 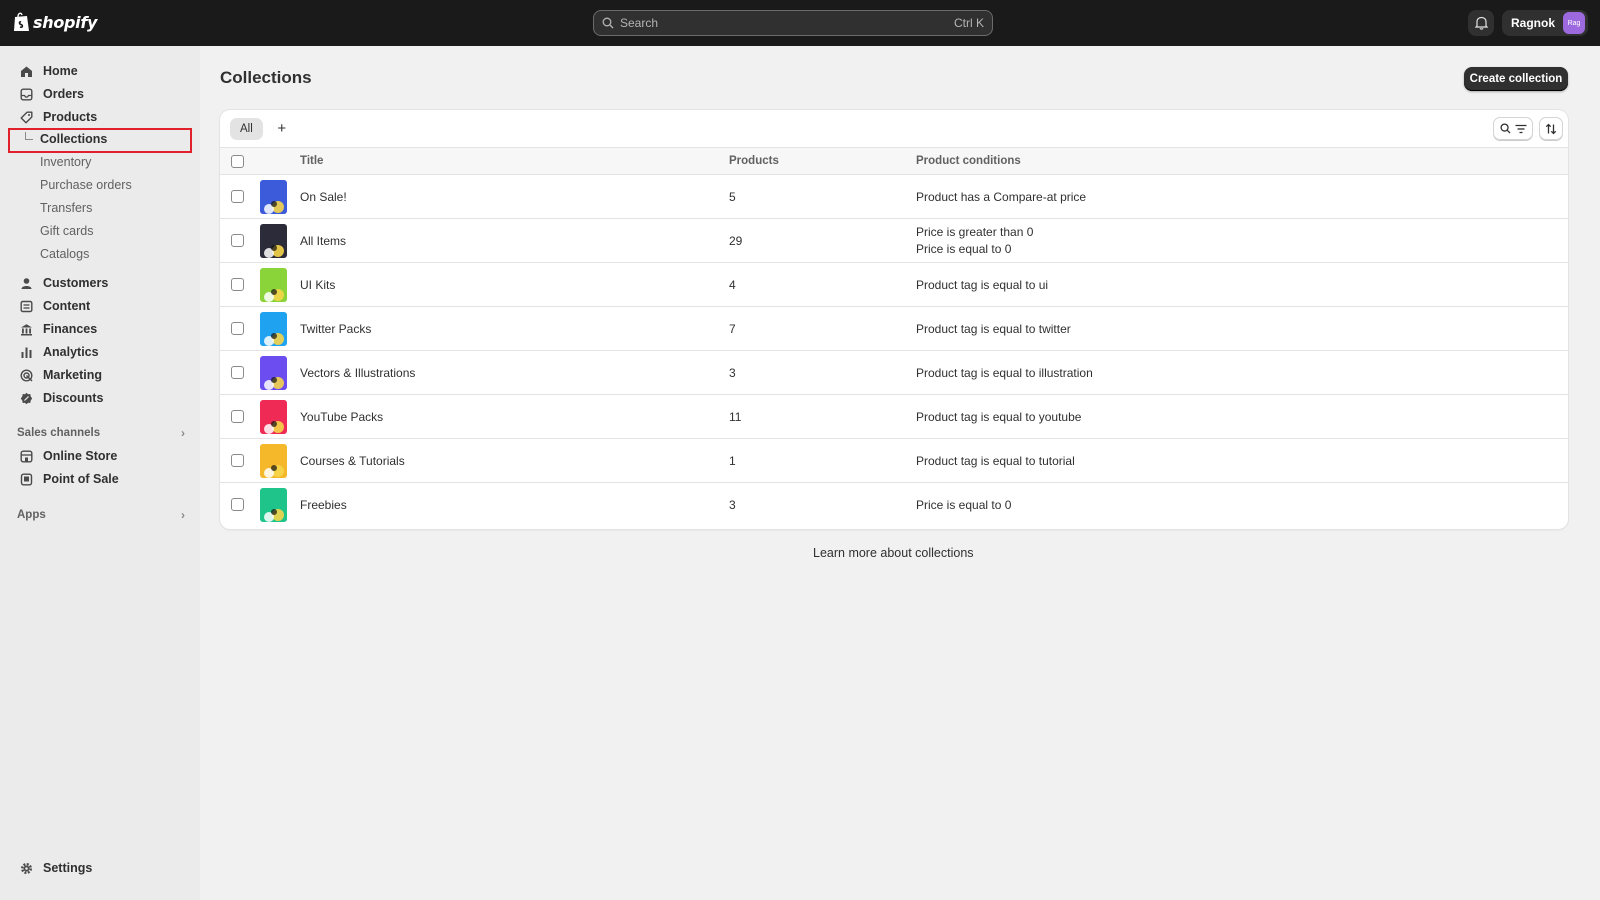 What do you see at coordinates (894, 285) in the screenshot?
I see `table-row: UI Kits 4 Product tag is equal to ui` at bounding box center [894, 285].